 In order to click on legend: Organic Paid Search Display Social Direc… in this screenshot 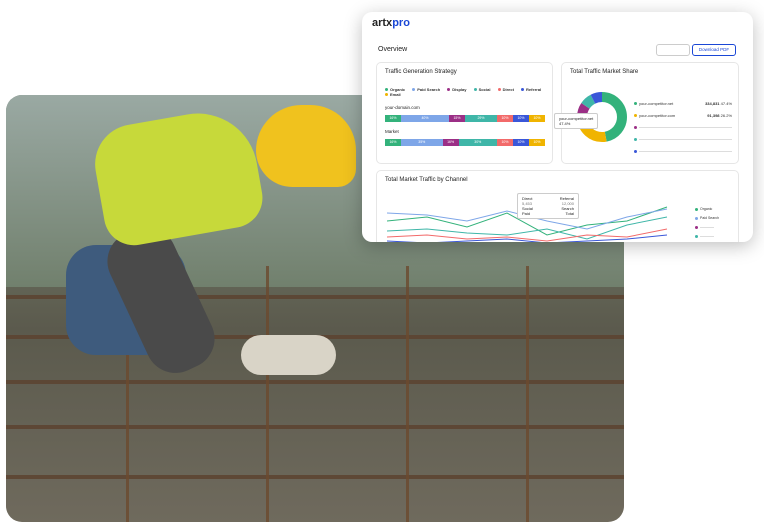, I will do `click(468, 92)`.